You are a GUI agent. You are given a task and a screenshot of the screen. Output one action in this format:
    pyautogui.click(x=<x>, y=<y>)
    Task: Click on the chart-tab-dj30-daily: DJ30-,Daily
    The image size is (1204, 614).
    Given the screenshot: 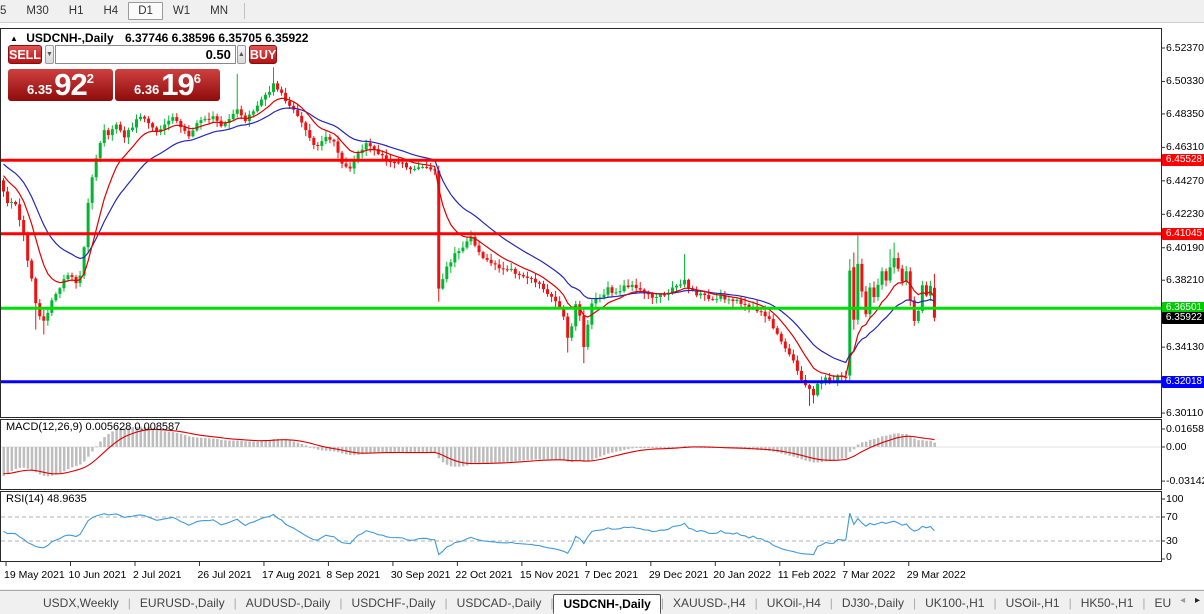 What is the action you would take?
    pyautogui.click(x=873, y=603)
    